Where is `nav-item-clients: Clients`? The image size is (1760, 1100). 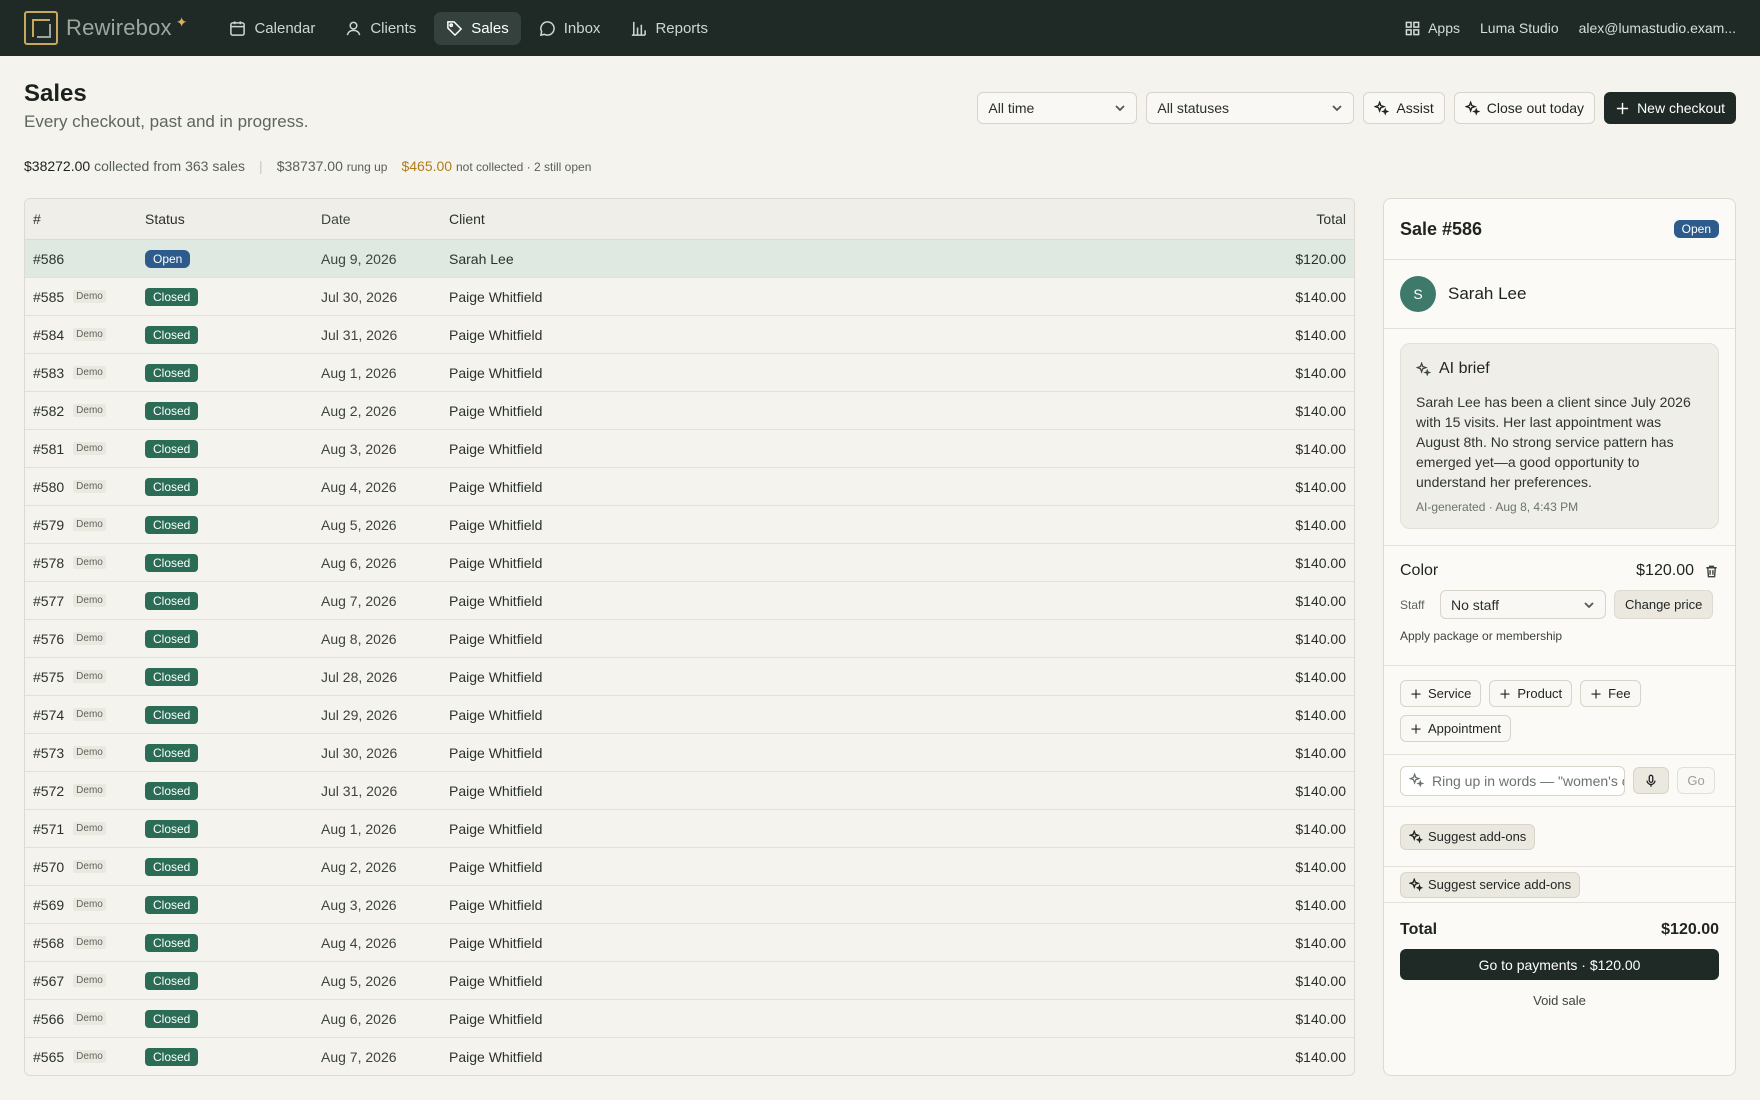 nav-item-clients: Clients is located at coordinates (380, 28).